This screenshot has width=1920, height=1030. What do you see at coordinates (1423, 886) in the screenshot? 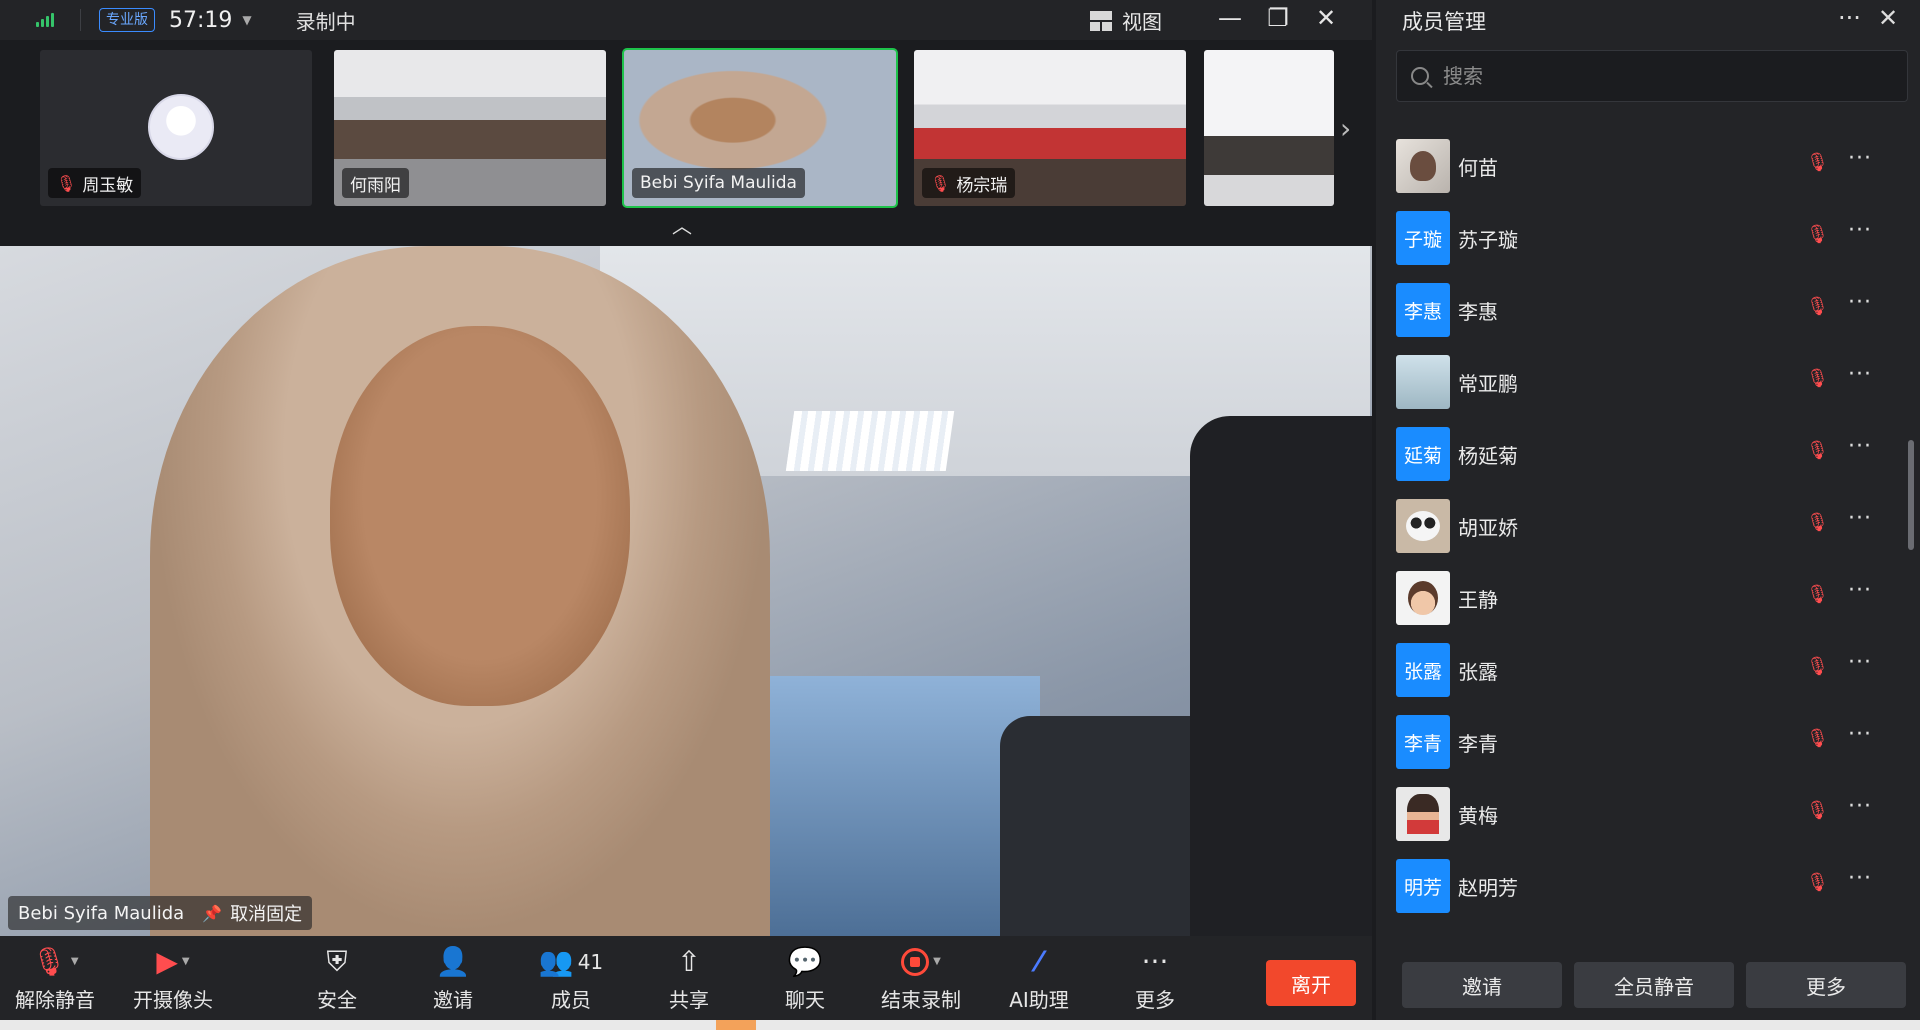
I see `avatar: 明芳` at bounding box center [1423, 886].